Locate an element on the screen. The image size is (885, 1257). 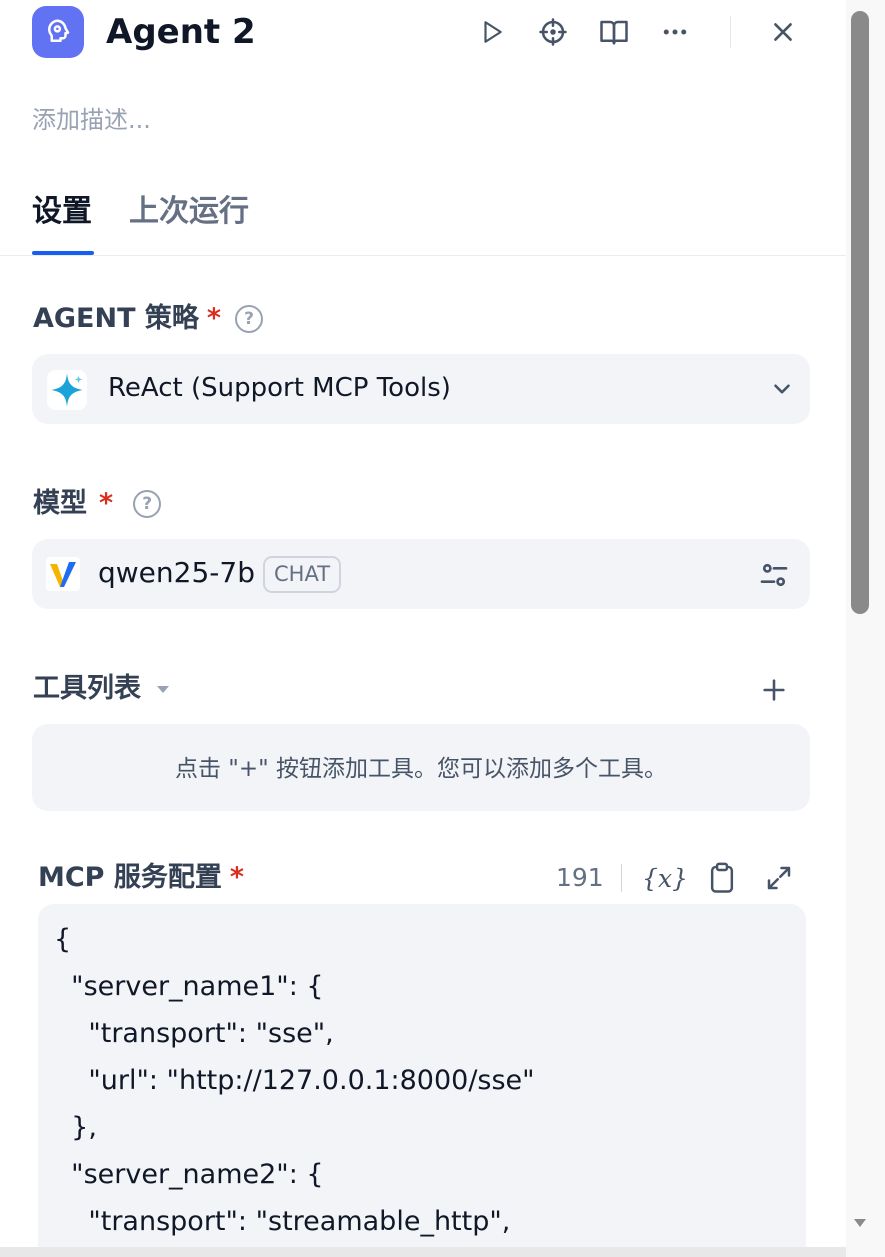
mcp-config-label-text: MCP 服务配置 is located at coordinates (130, 877).